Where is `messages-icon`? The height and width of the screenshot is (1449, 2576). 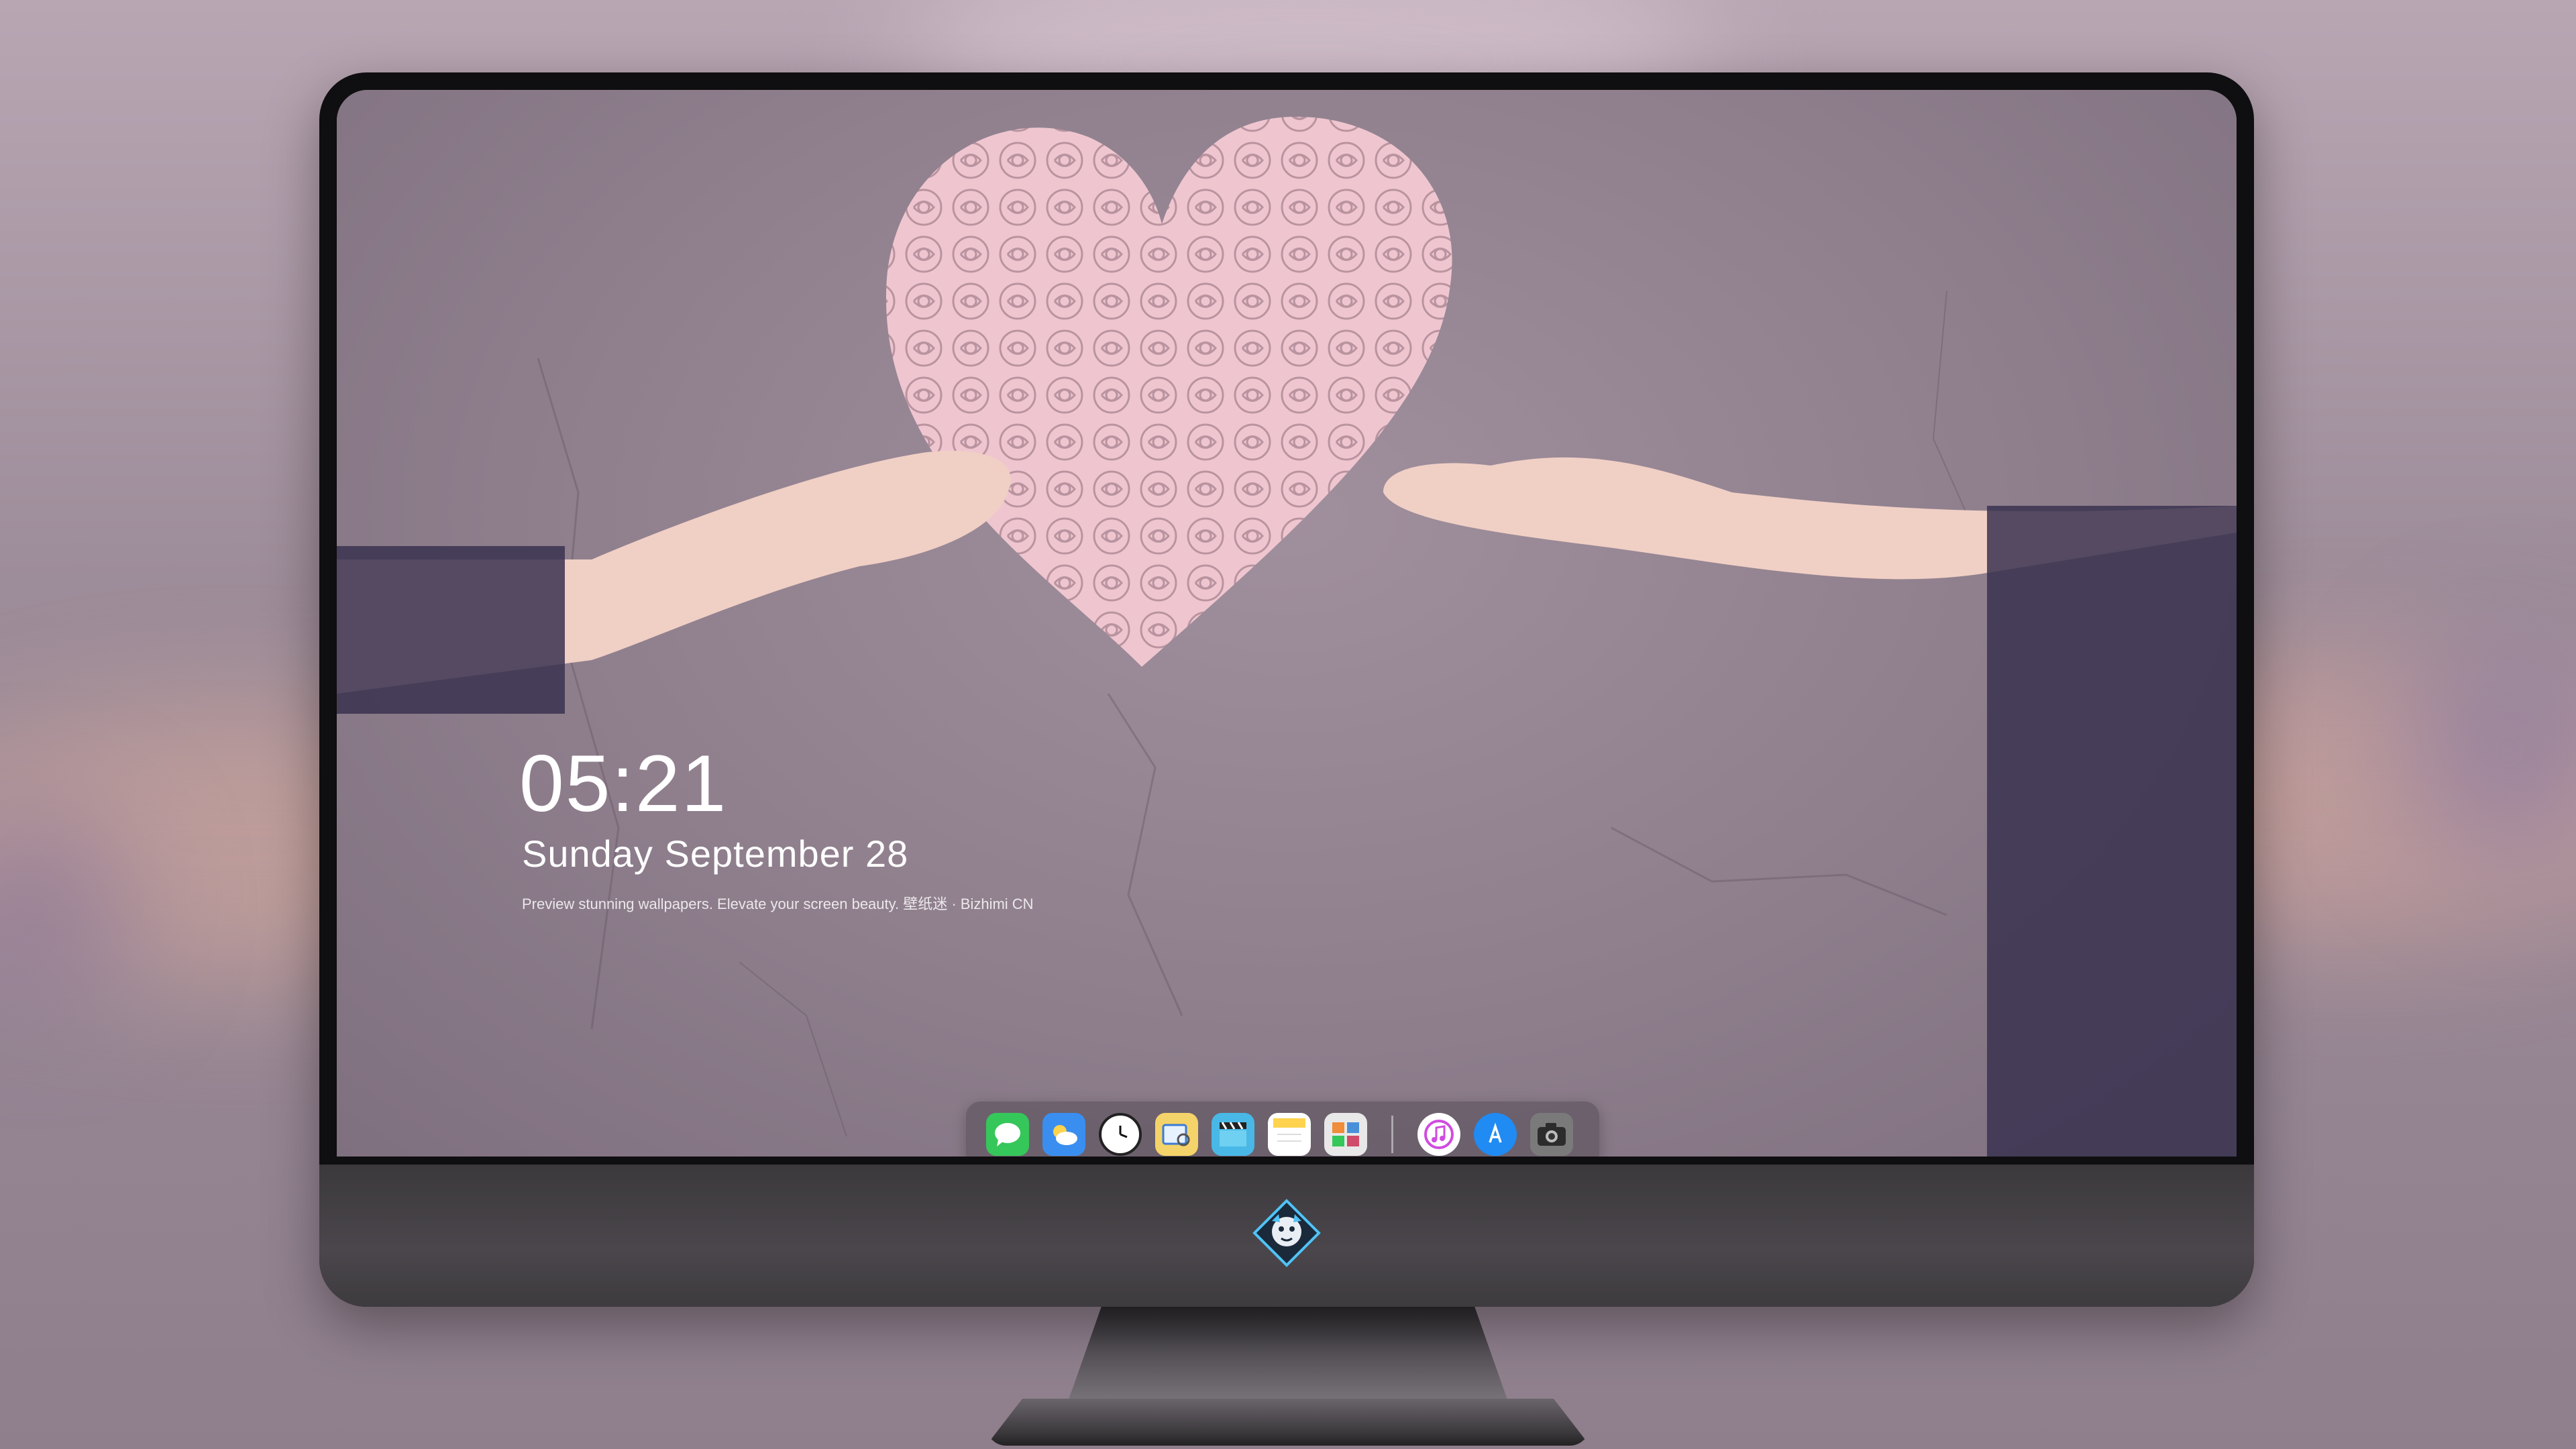
messages-icon is located at coordinates (1007, 1134).